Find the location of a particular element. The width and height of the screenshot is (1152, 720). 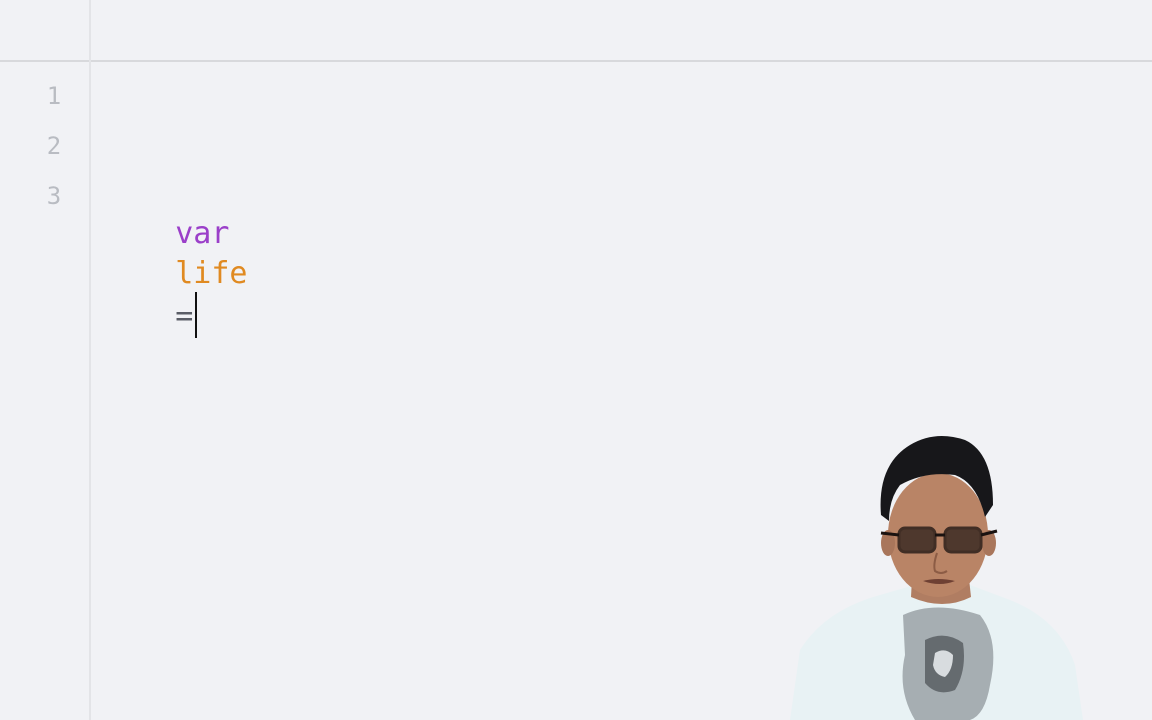

line-number-3: 3 is located at coordinates (54, 196).